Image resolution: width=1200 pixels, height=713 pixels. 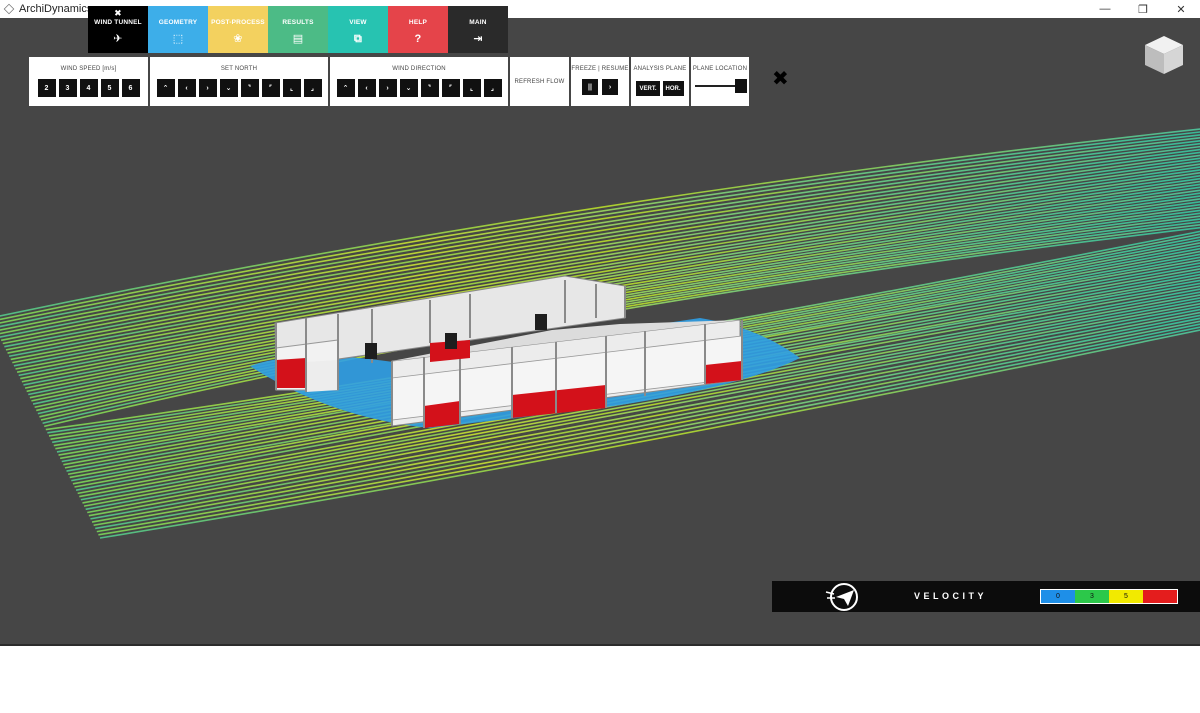 I want to click on app-logo-icon, so click(x=9, y=9).